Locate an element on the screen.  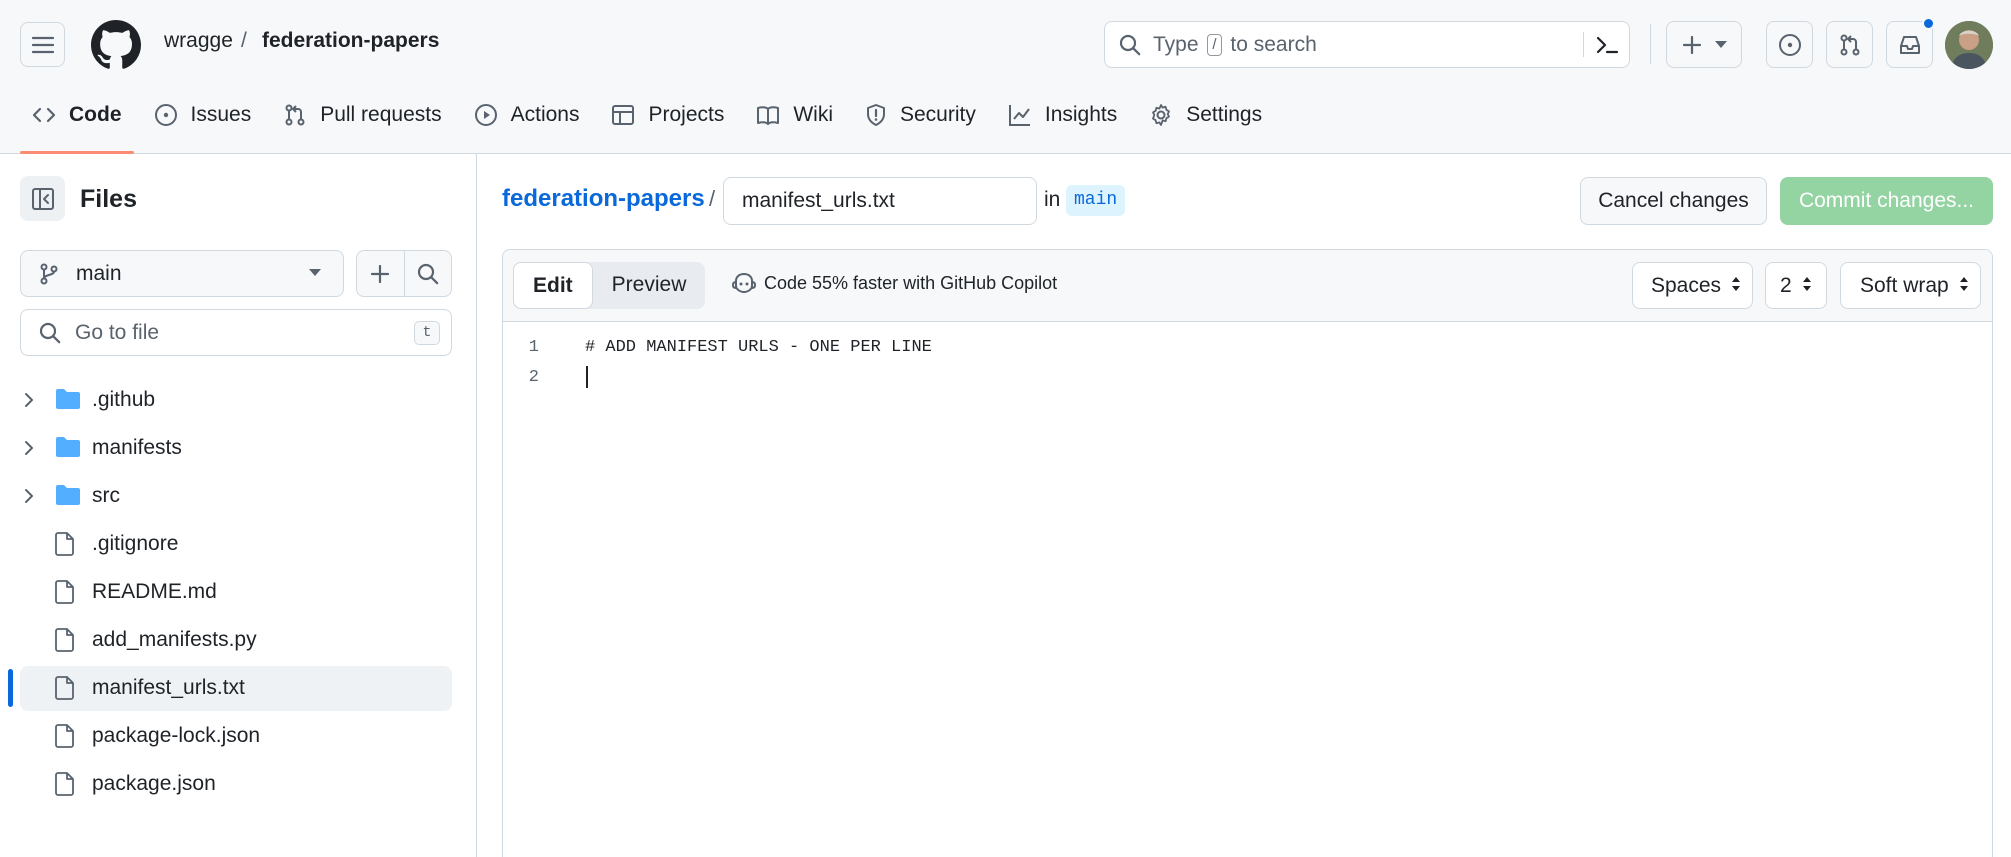
header-divider is located at coordinates (1650, 44).